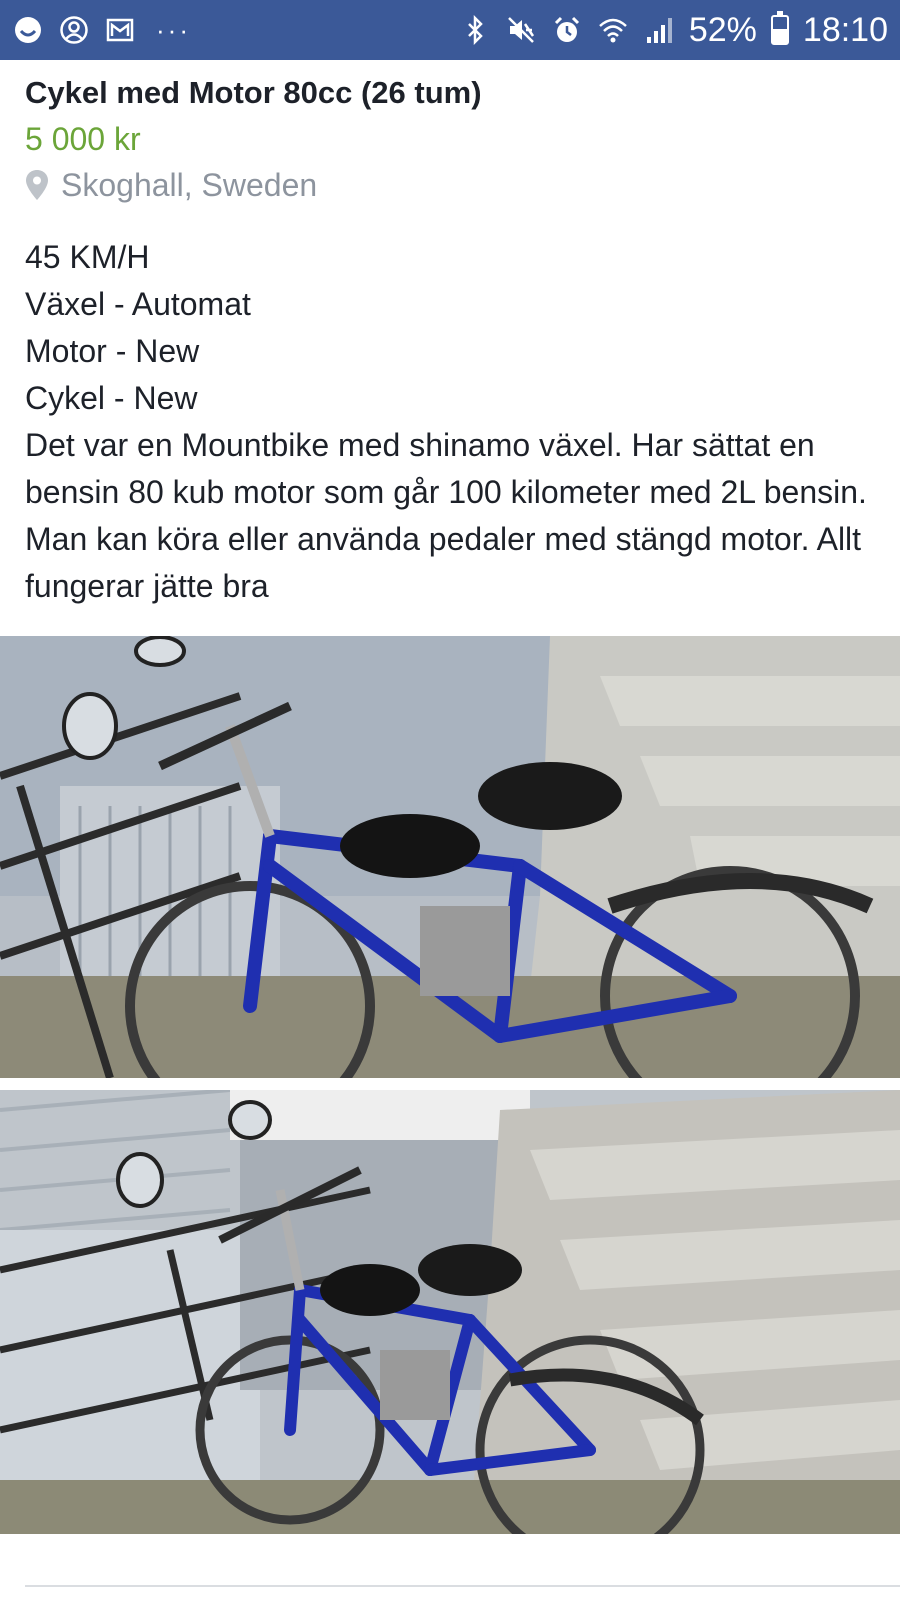 The image size is (900, 1600). What do you see at coordinates (101, 30) in the screenshot?
I see `status-bar-left: ···` at bounding box center [101, 30].